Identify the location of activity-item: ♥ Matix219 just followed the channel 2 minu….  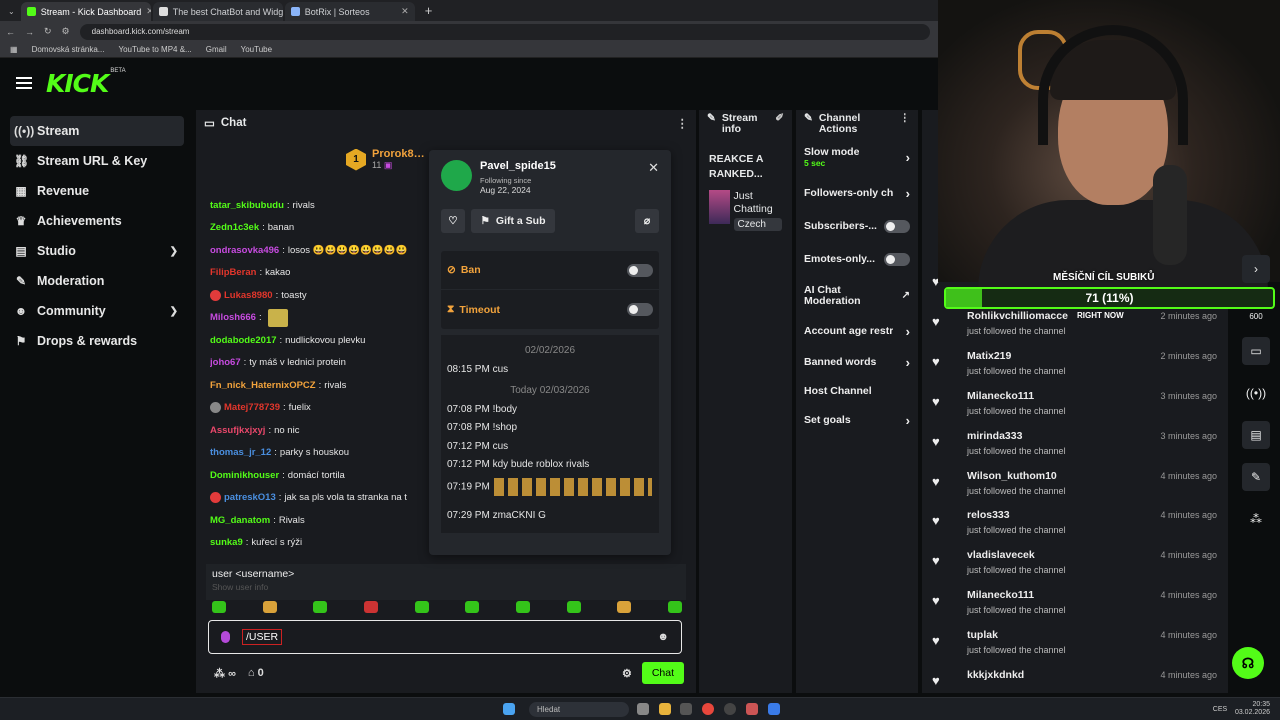
(1077, 370).